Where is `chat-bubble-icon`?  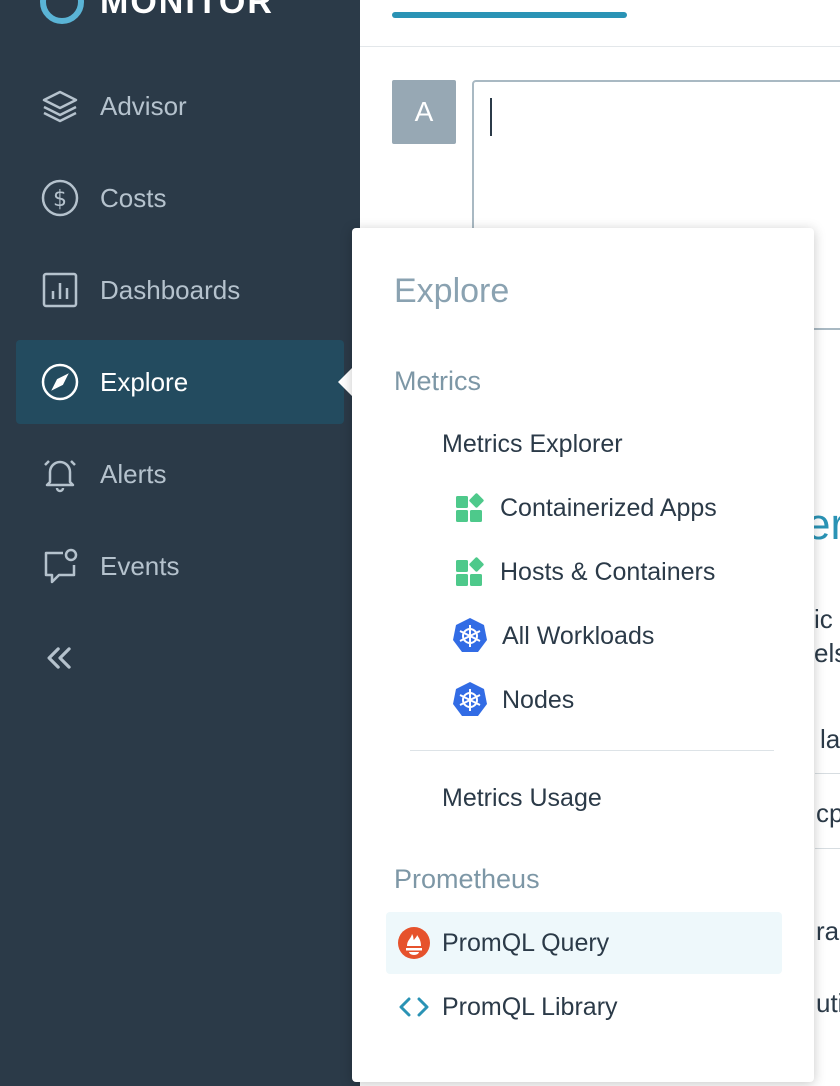 chat-bubble-icon is located at coordinates (60, 566).